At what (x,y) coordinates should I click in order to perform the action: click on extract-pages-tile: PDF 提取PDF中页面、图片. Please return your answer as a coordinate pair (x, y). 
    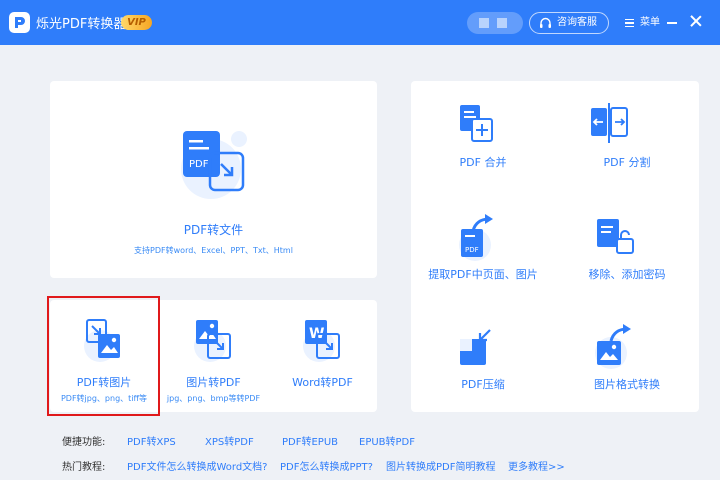
    Looking at the image, I should click on (483, 246).